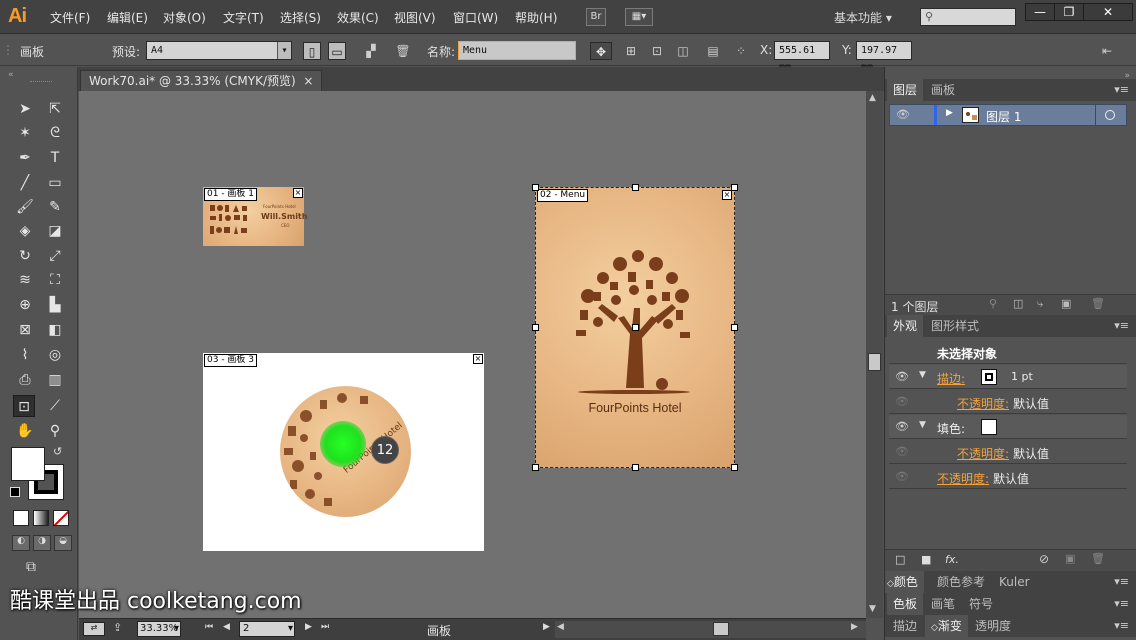 This screenshot has width=1136, height=640. What do you see at coordinates (25, 207) in the screenshot?
I see `paintbrush-tool-icon: 🖌` at bounding box center [25, 207].